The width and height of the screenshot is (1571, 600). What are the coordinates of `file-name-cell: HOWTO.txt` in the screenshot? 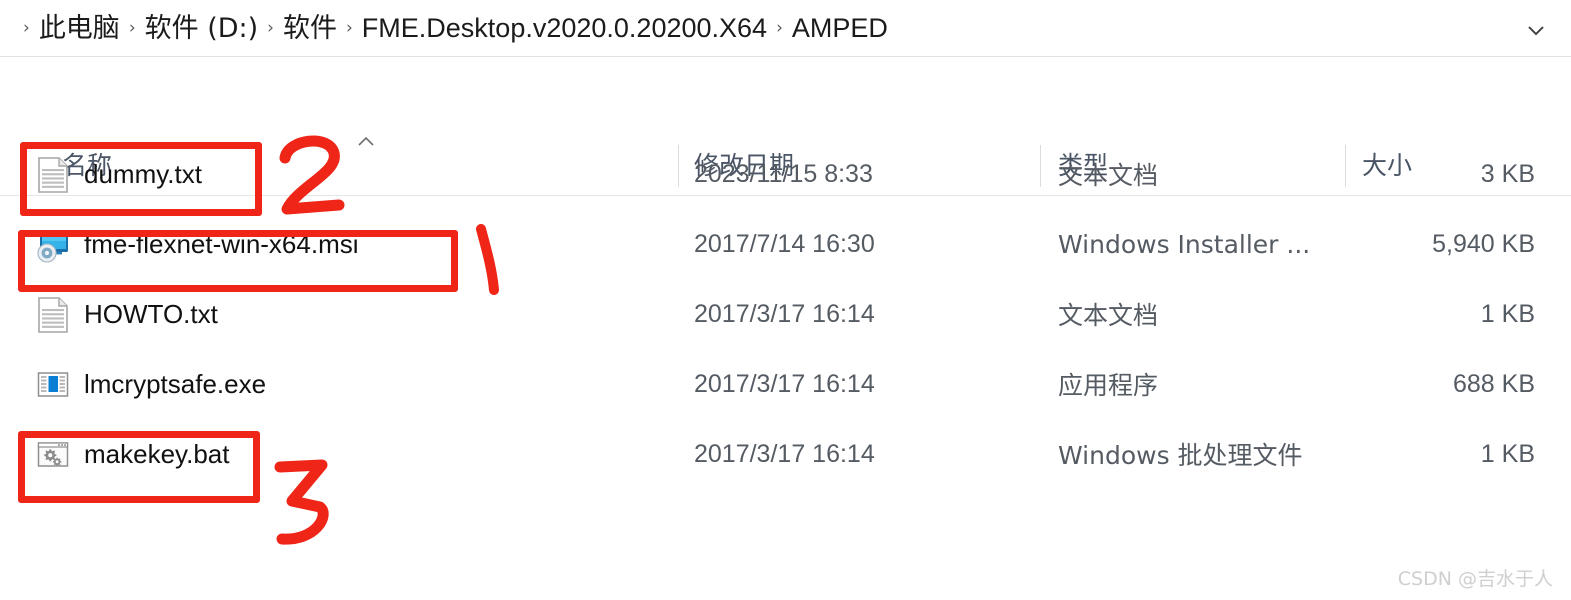 It's located at (127, 314).